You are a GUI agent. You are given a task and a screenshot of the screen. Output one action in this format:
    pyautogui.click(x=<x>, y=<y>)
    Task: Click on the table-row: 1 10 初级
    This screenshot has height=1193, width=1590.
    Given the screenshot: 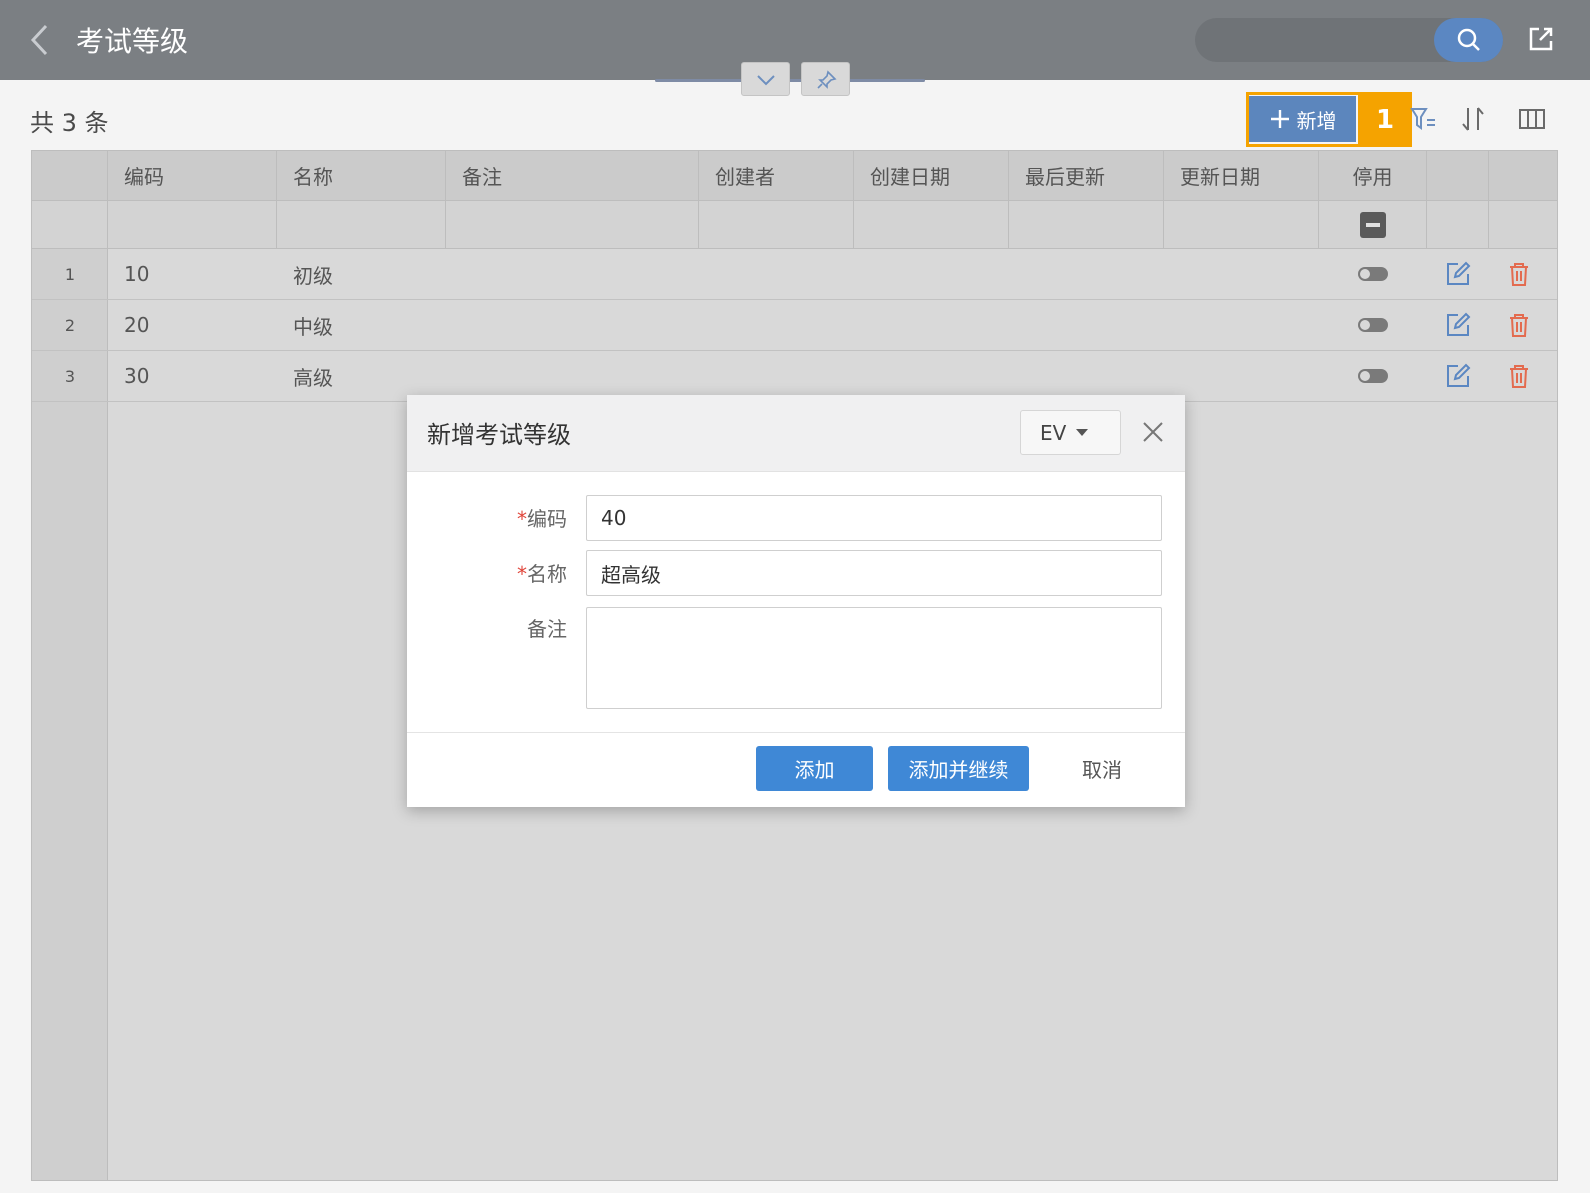 What is the action you would take?
    pyautogui.click(x=794, y=274)
    